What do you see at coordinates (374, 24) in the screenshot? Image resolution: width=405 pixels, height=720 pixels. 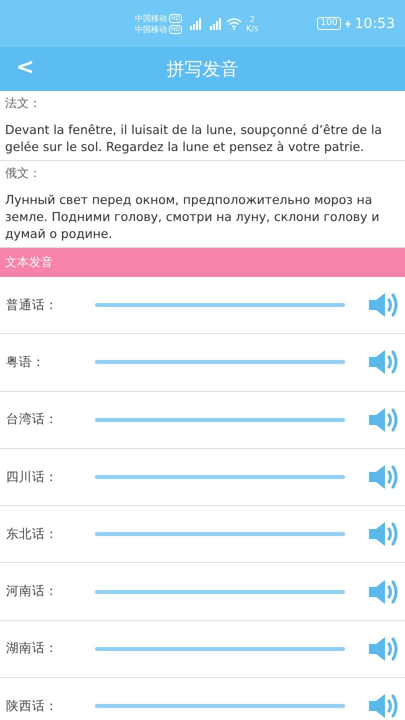 I see `clock: 10:53` at bounding box center [374, 24].